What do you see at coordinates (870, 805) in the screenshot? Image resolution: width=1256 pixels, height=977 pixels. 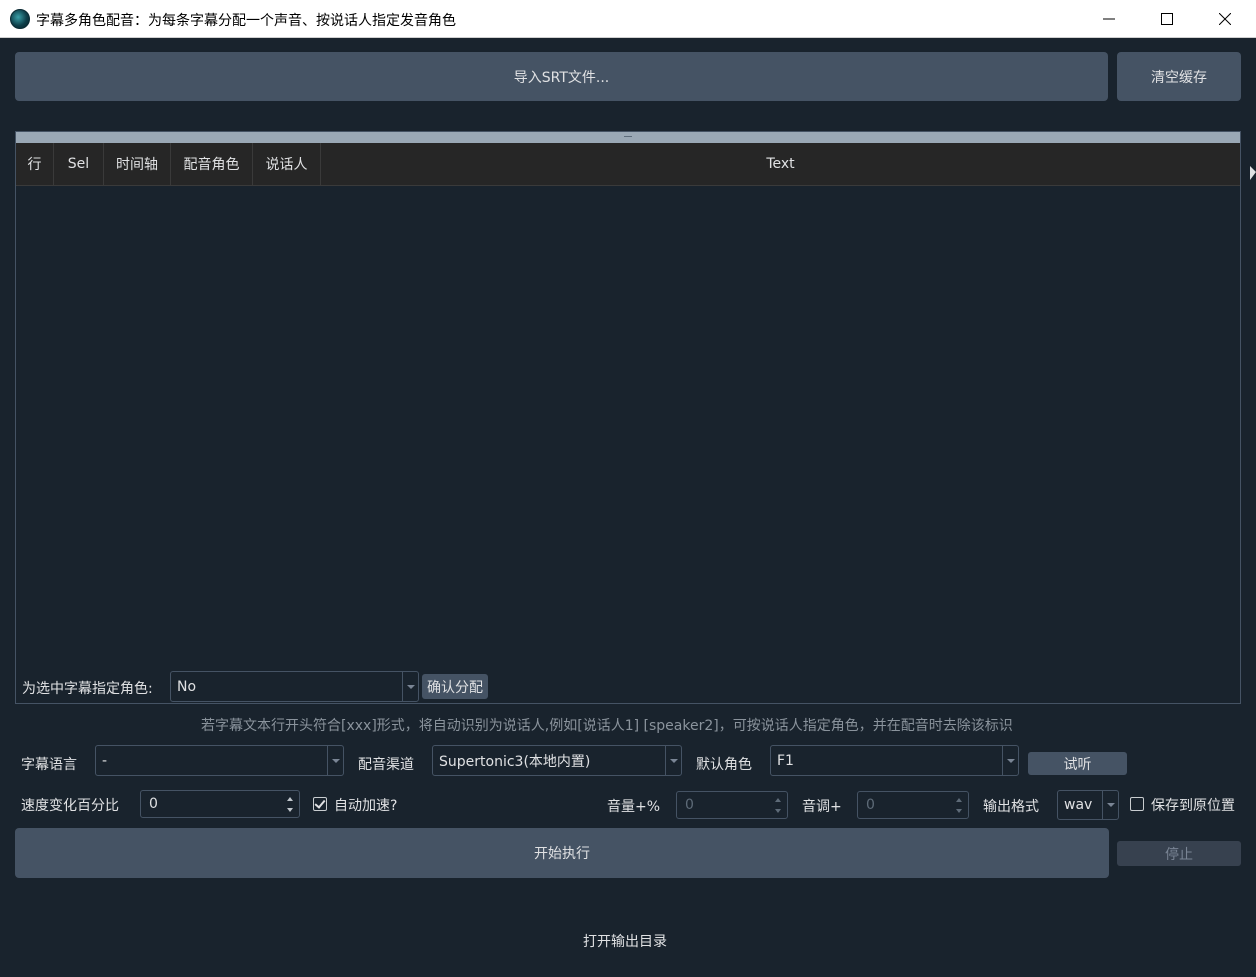 I see `pitch-value: 0` at bounding box center [870, 805].